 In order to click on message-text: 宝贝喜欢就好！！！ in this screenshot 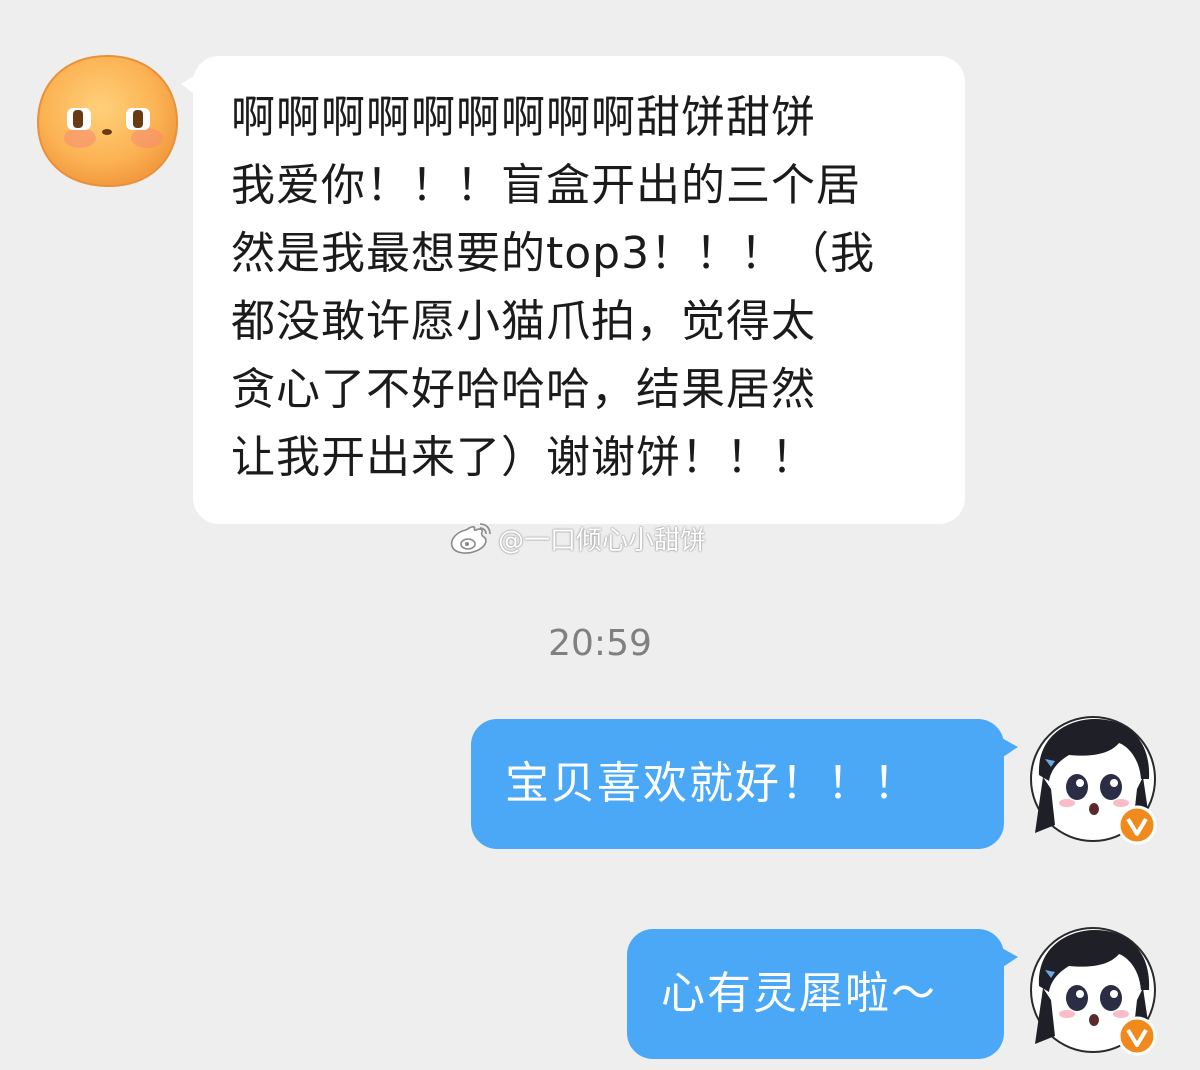, I will do `click(712, 783)`.